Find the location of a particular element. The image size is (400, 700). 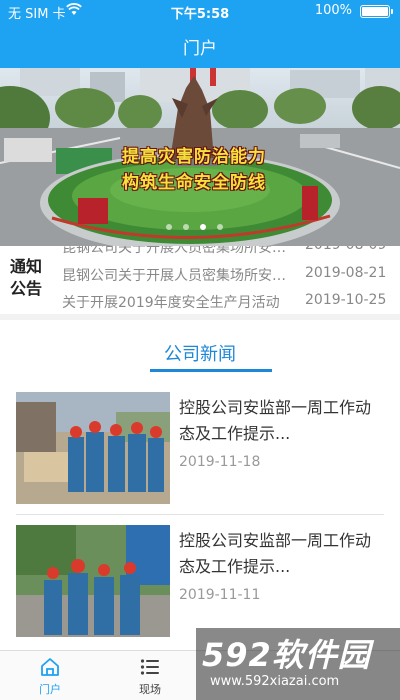

banner-slogan-line2: 构筑生命安全防线 is located at coordinates (194, 183).